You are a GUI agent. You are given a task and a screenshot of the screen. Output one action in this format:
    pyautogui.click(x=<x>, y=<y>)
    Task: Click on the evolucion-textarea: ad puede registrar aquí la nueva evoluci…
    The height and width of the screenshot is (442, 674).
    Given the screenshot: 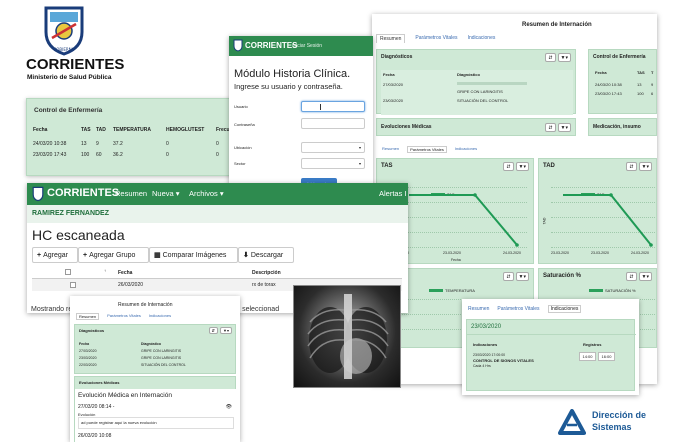 What is the action you would take?
    pyautogui.click(x=156, y=423)
    